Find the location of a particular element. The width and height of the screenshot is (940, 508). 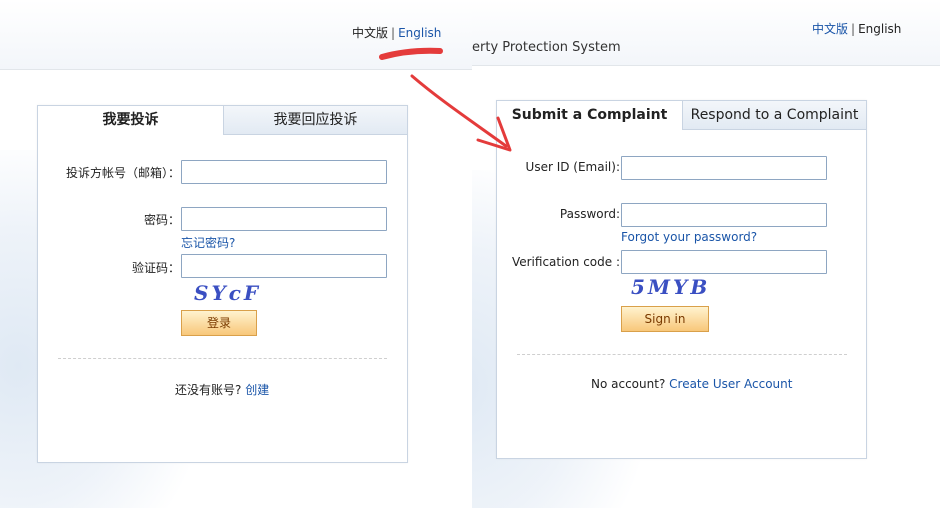

captcha-image: SYcF is located at coordinates (227, 293).